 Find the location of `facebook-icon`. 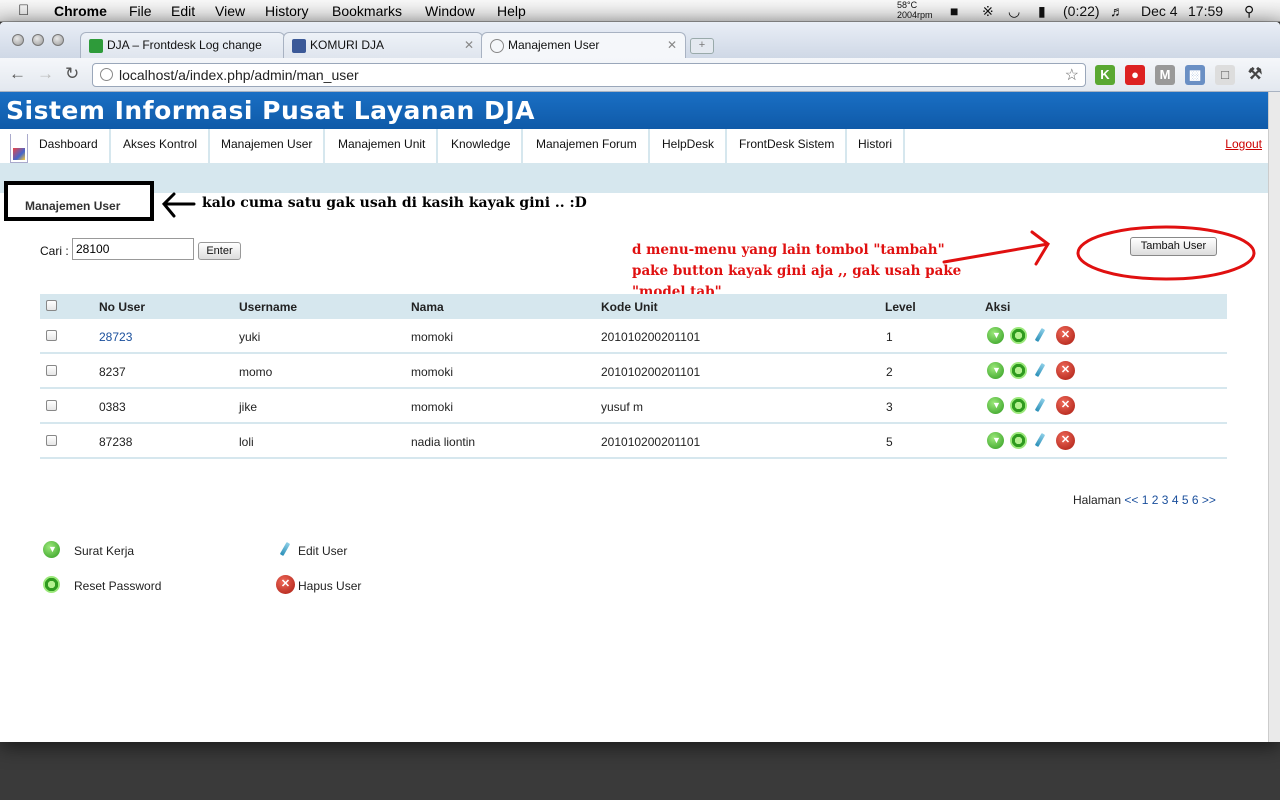

facebook-icon is located at coordinates (299, 46).